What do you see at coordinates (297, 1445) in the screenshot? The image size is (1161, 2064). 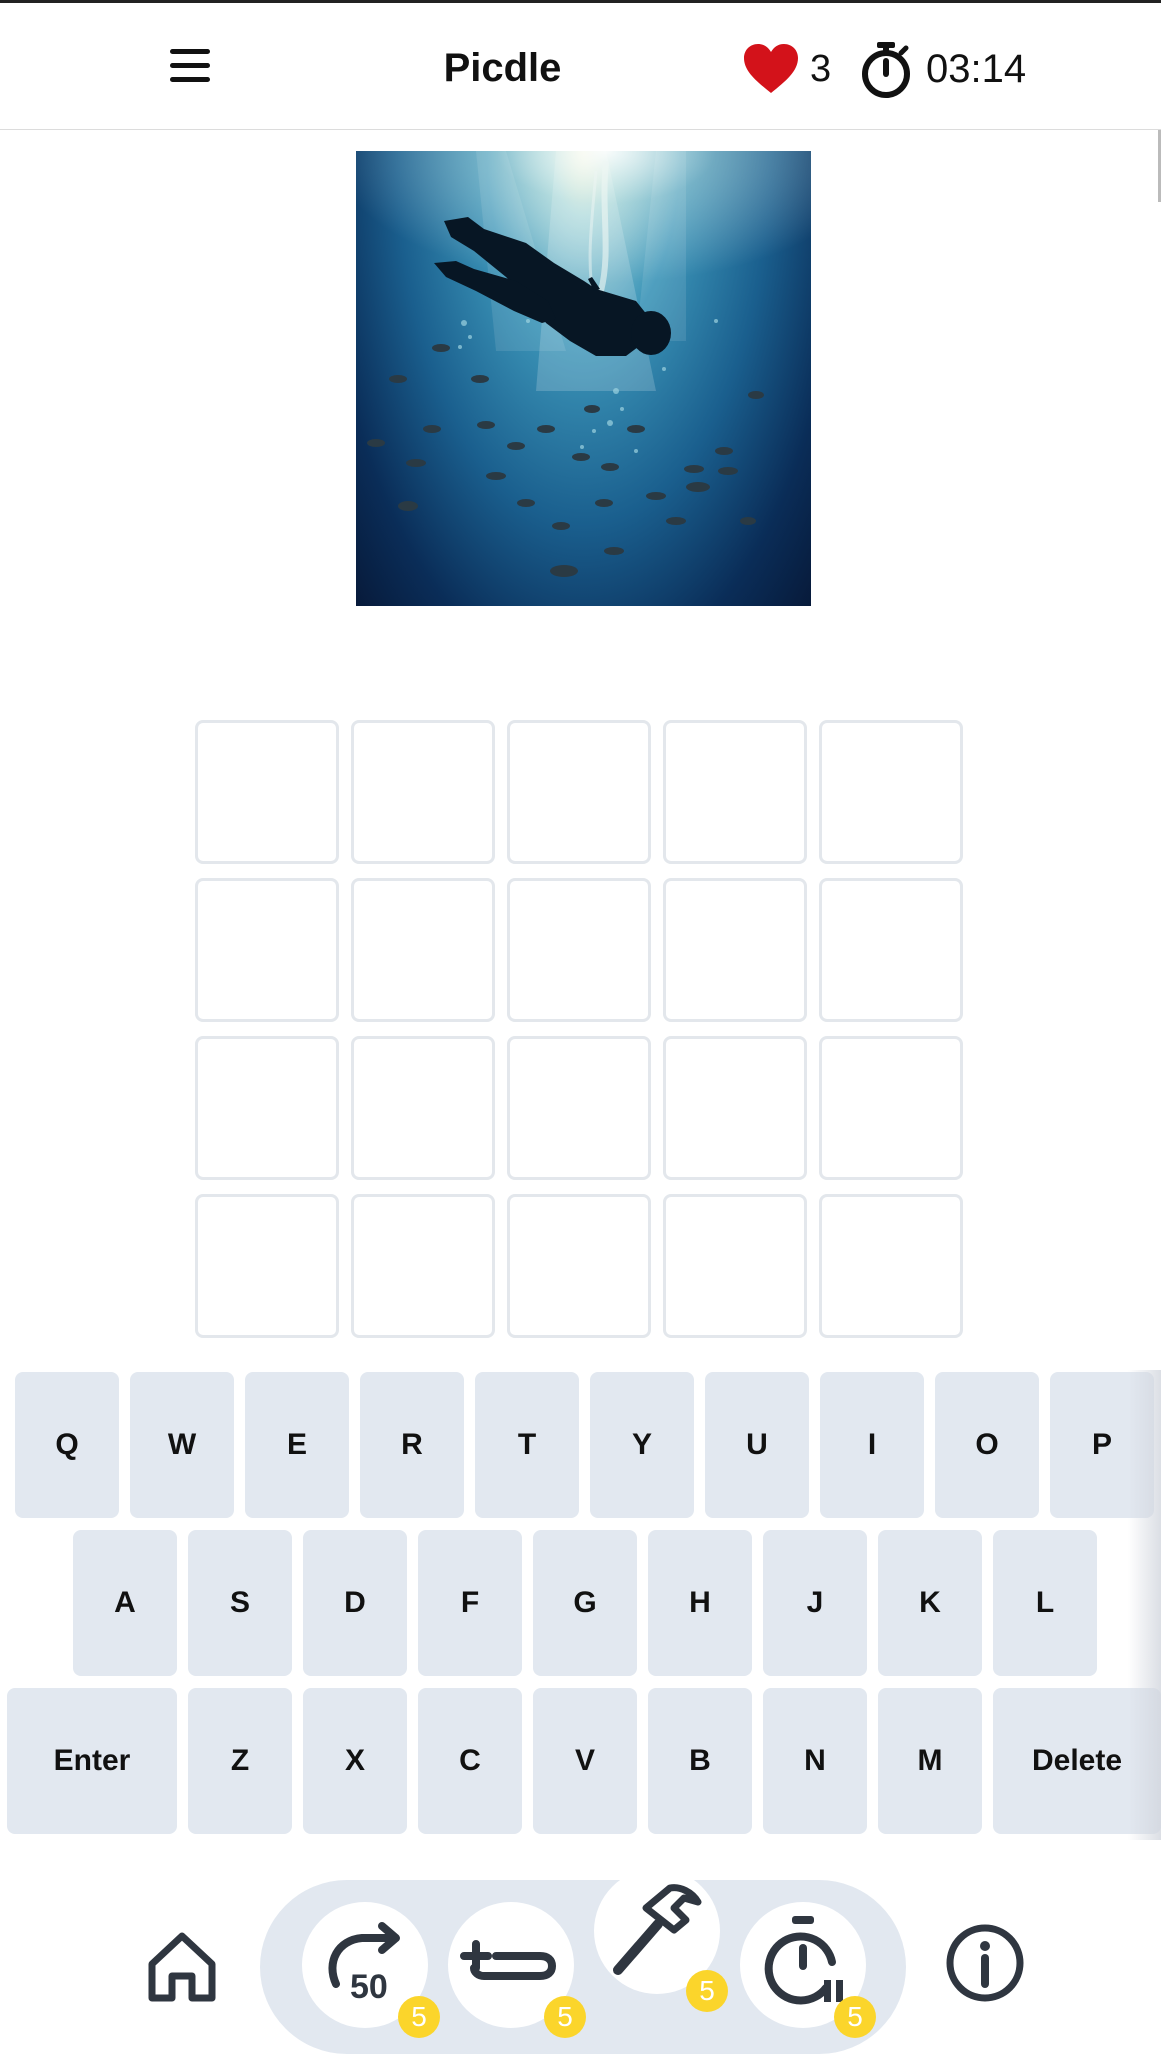 I see `key-e: E` at bounding box center [297, 1445].